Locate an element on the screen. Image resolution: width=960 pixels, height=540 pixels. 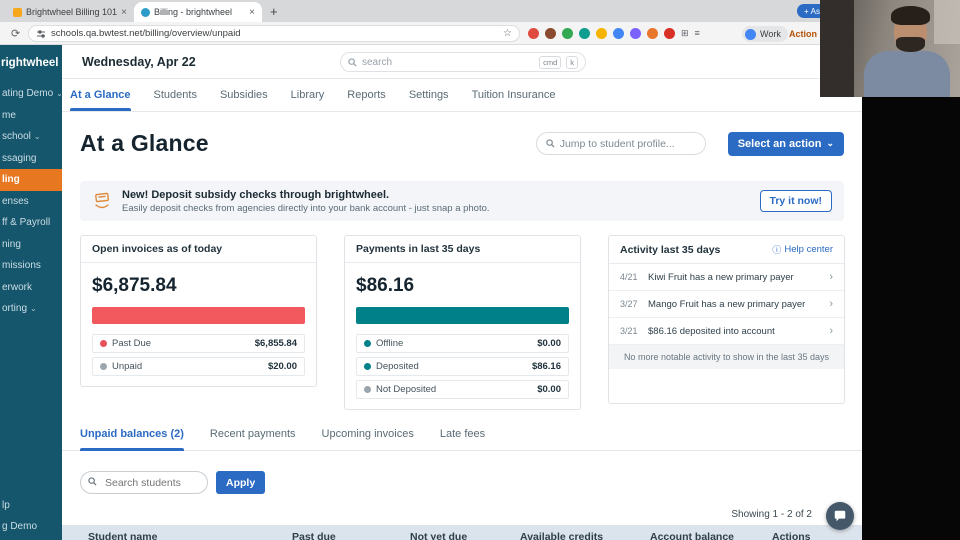
card-title: Activity last 35 days is located at coordinates (670, 249).